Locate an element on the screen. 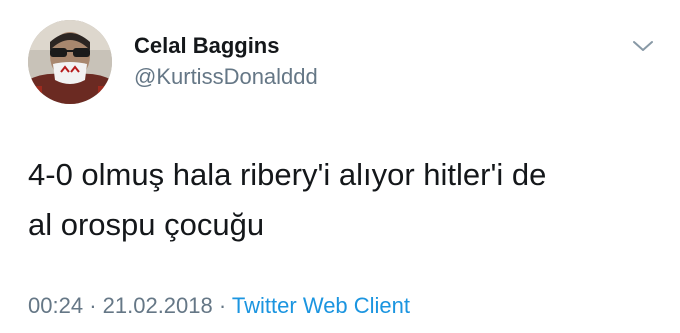 Image resolution: width=680 pixels, height=333 pixels. tweet-text-line: al orospu çocuğu is located at coordinates (146, 224).